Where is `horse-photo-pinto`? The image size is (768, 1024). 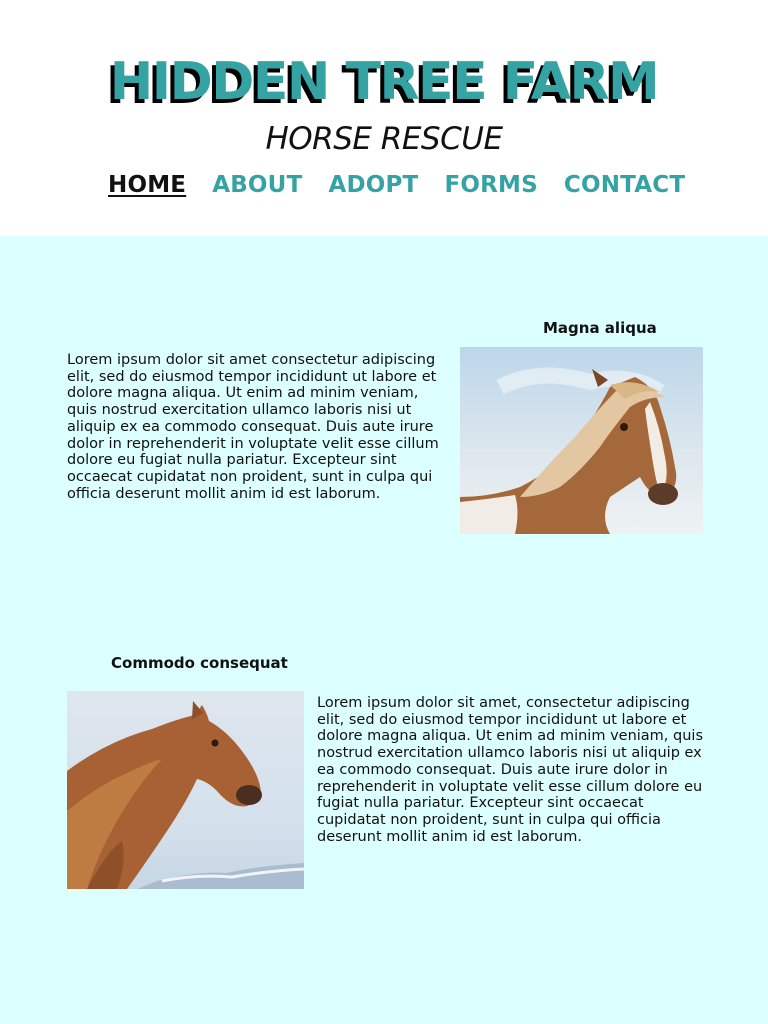
horse-photo-pinto is located at coordinates (581, 440).